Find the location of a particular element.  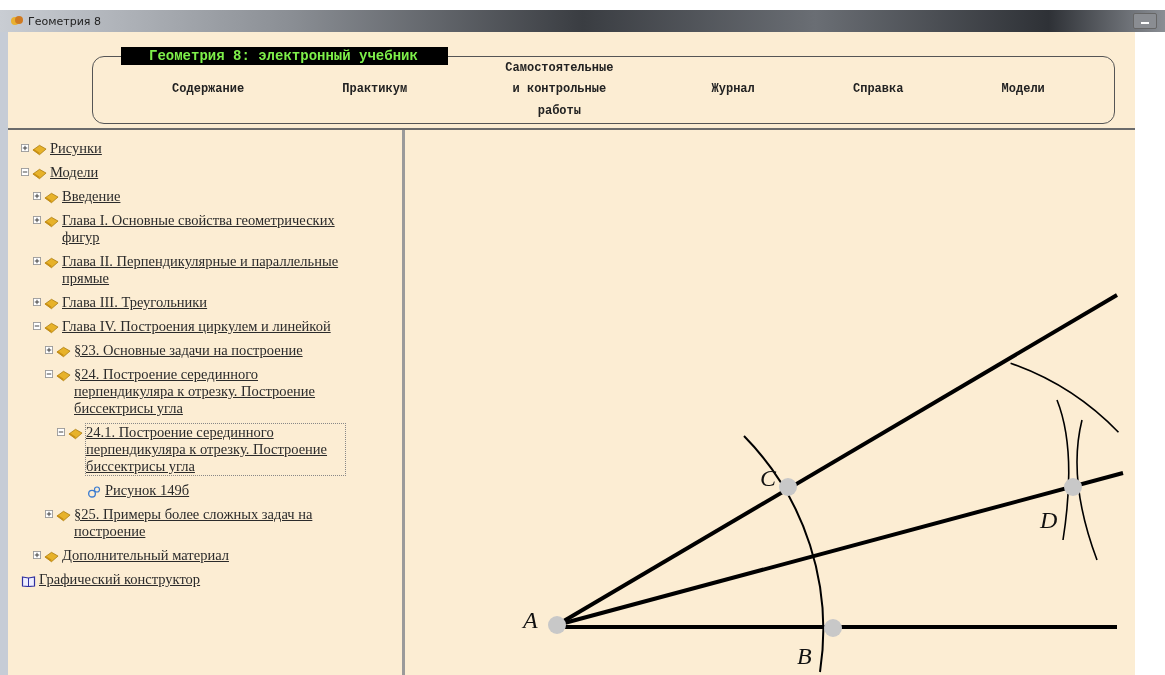

gears-icon is located at coordinates (94, 492).